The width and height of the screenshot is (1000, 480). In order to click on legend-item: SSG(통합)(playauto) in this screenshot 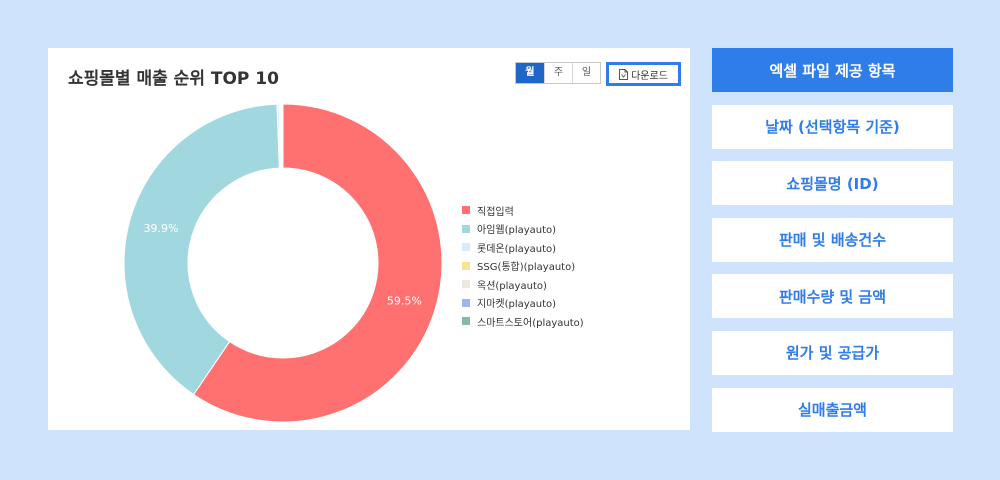, I will do `click(523, 266)`.